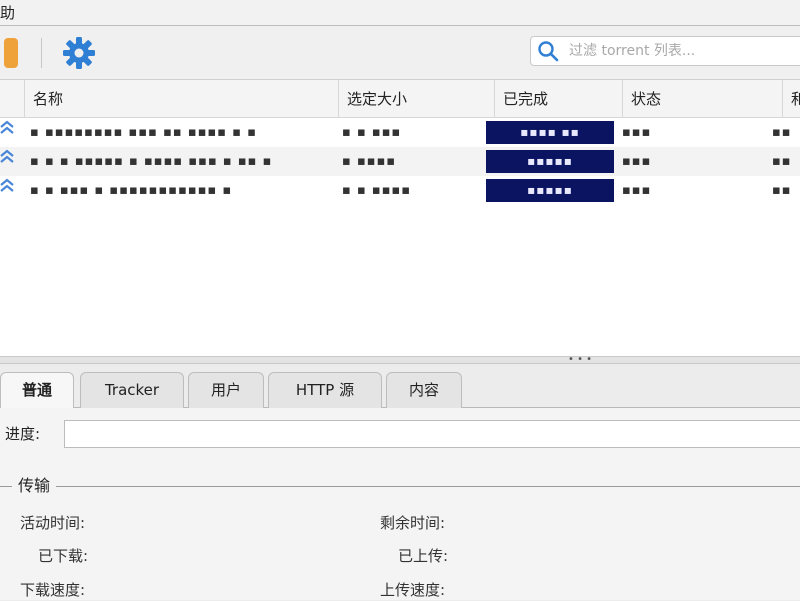 The image size is (800, 601). I want to click on splitter-grip-icon: • • •, so click(580, 359).